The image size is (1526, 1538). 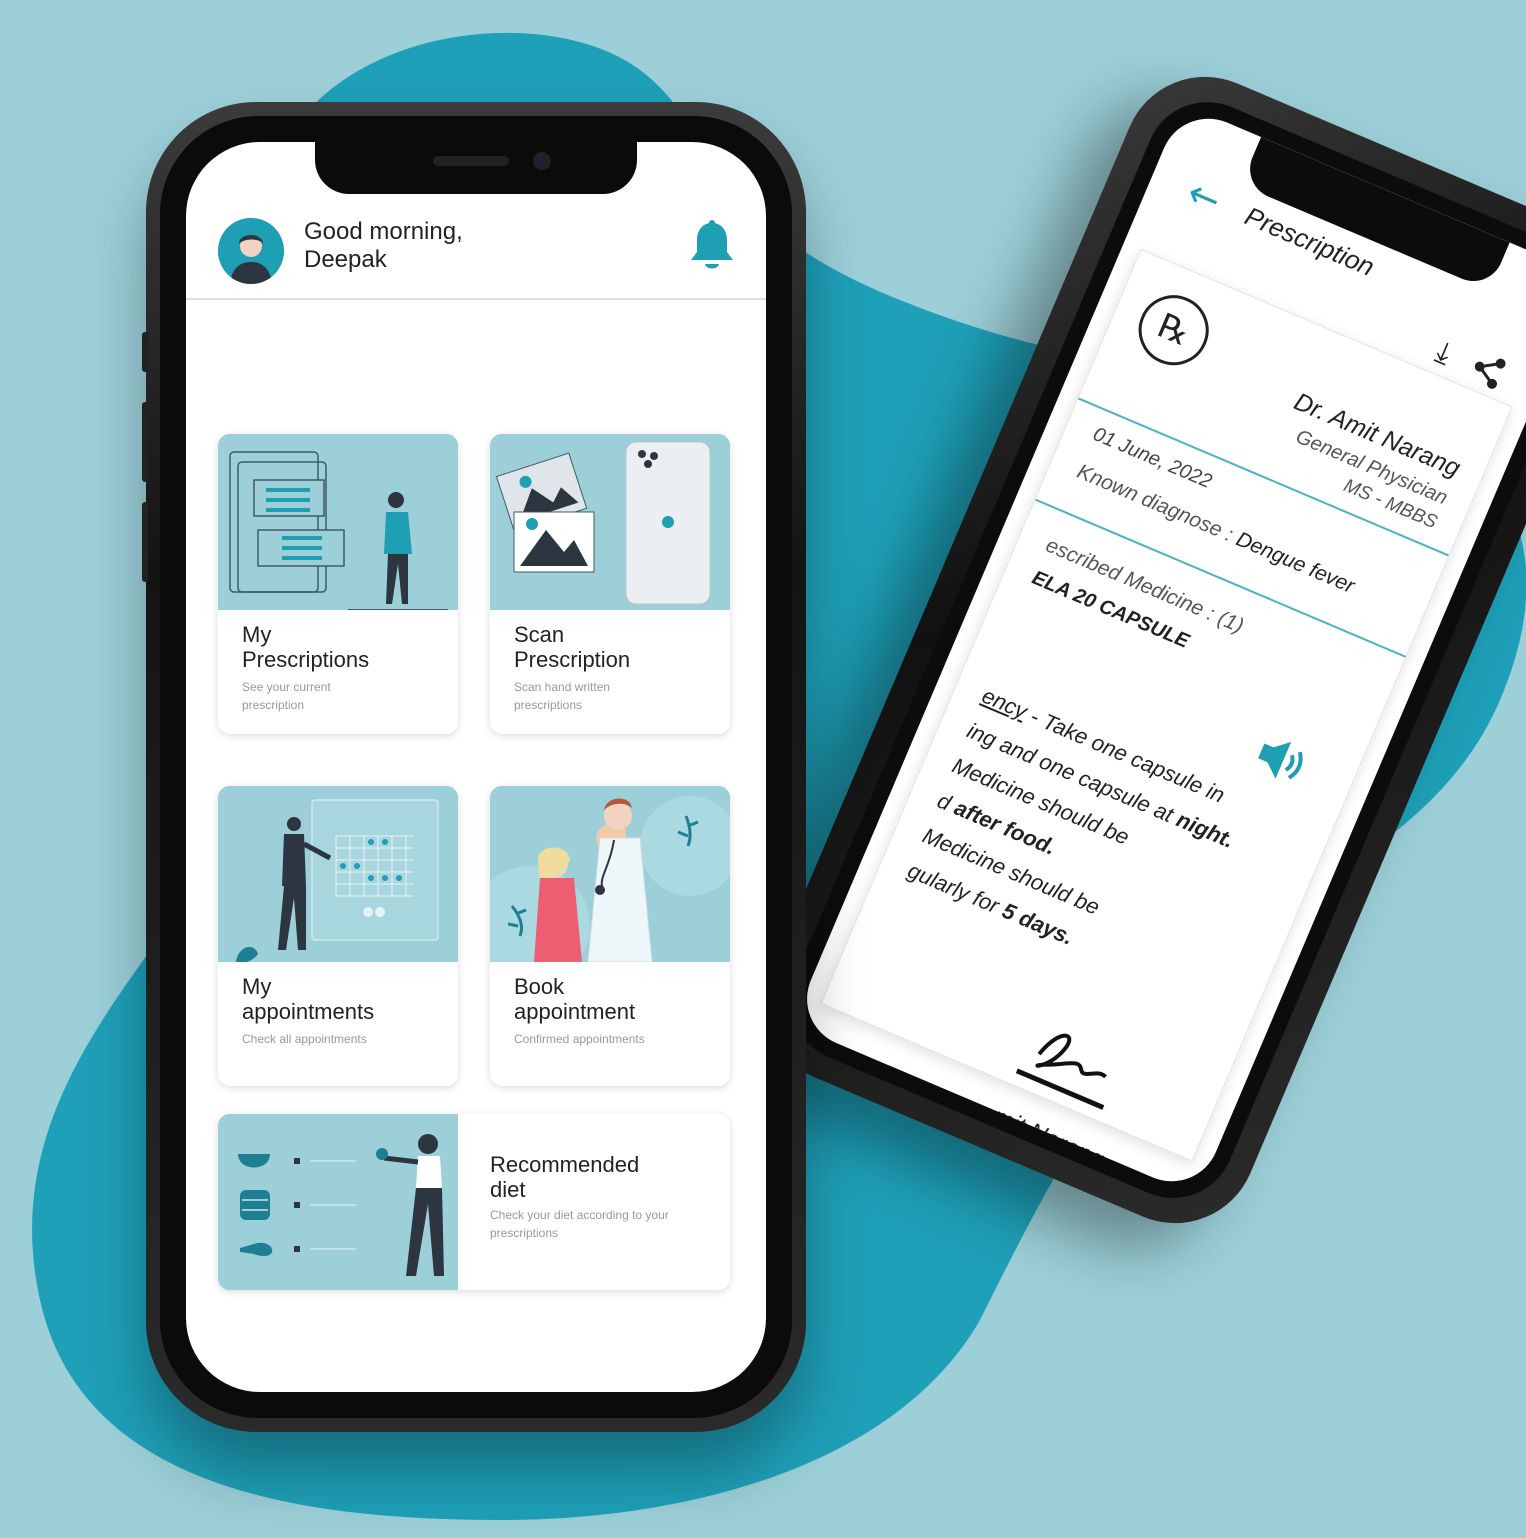 What do you see at coordinates (286, 696) in the screenshot?
I see `tile-subtitle: See your current prescription` at bounding box center [286, 696].